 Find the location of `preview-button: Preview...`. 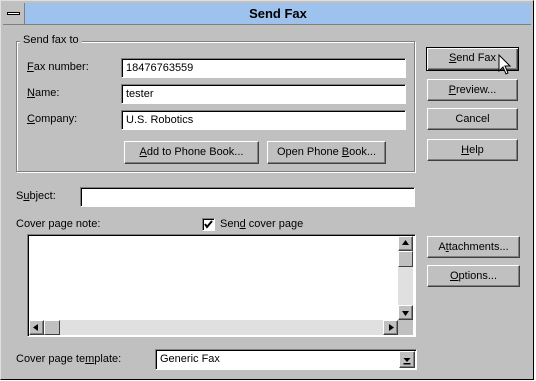

preview-button: Preview... is located at coordinates (472, 90).